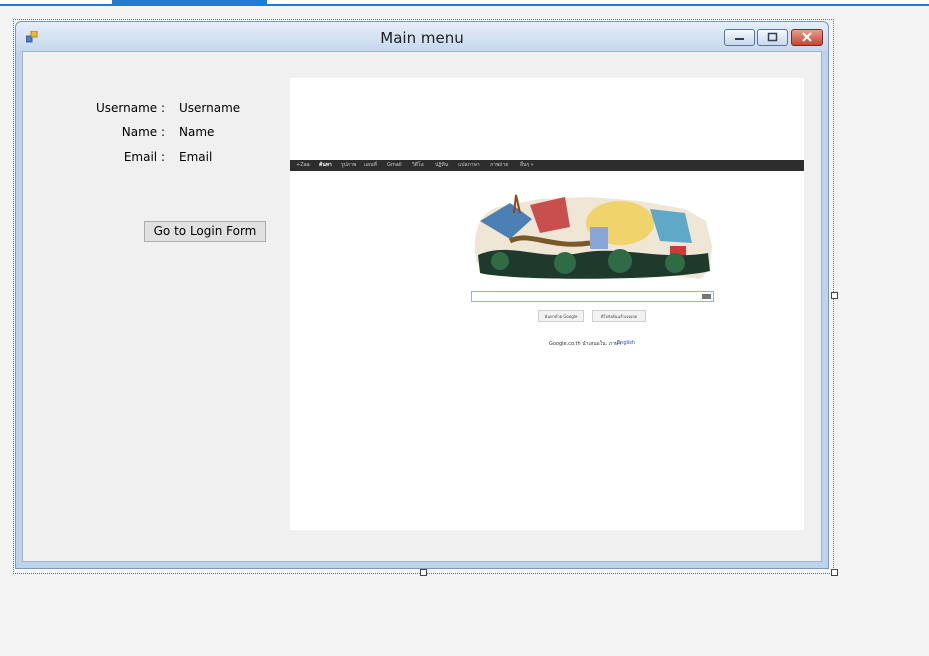  I want to click on name-caption: Name :, so click(143, 132).